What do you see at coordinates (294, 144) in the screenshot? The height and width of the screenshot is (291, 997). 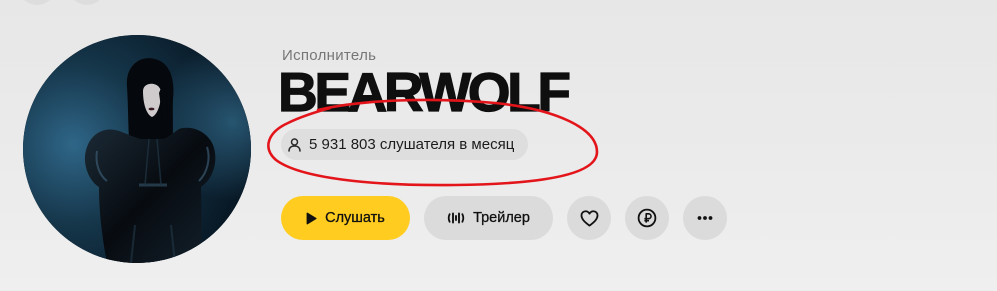 I see `user-icon` at bounding box center [294, 144].